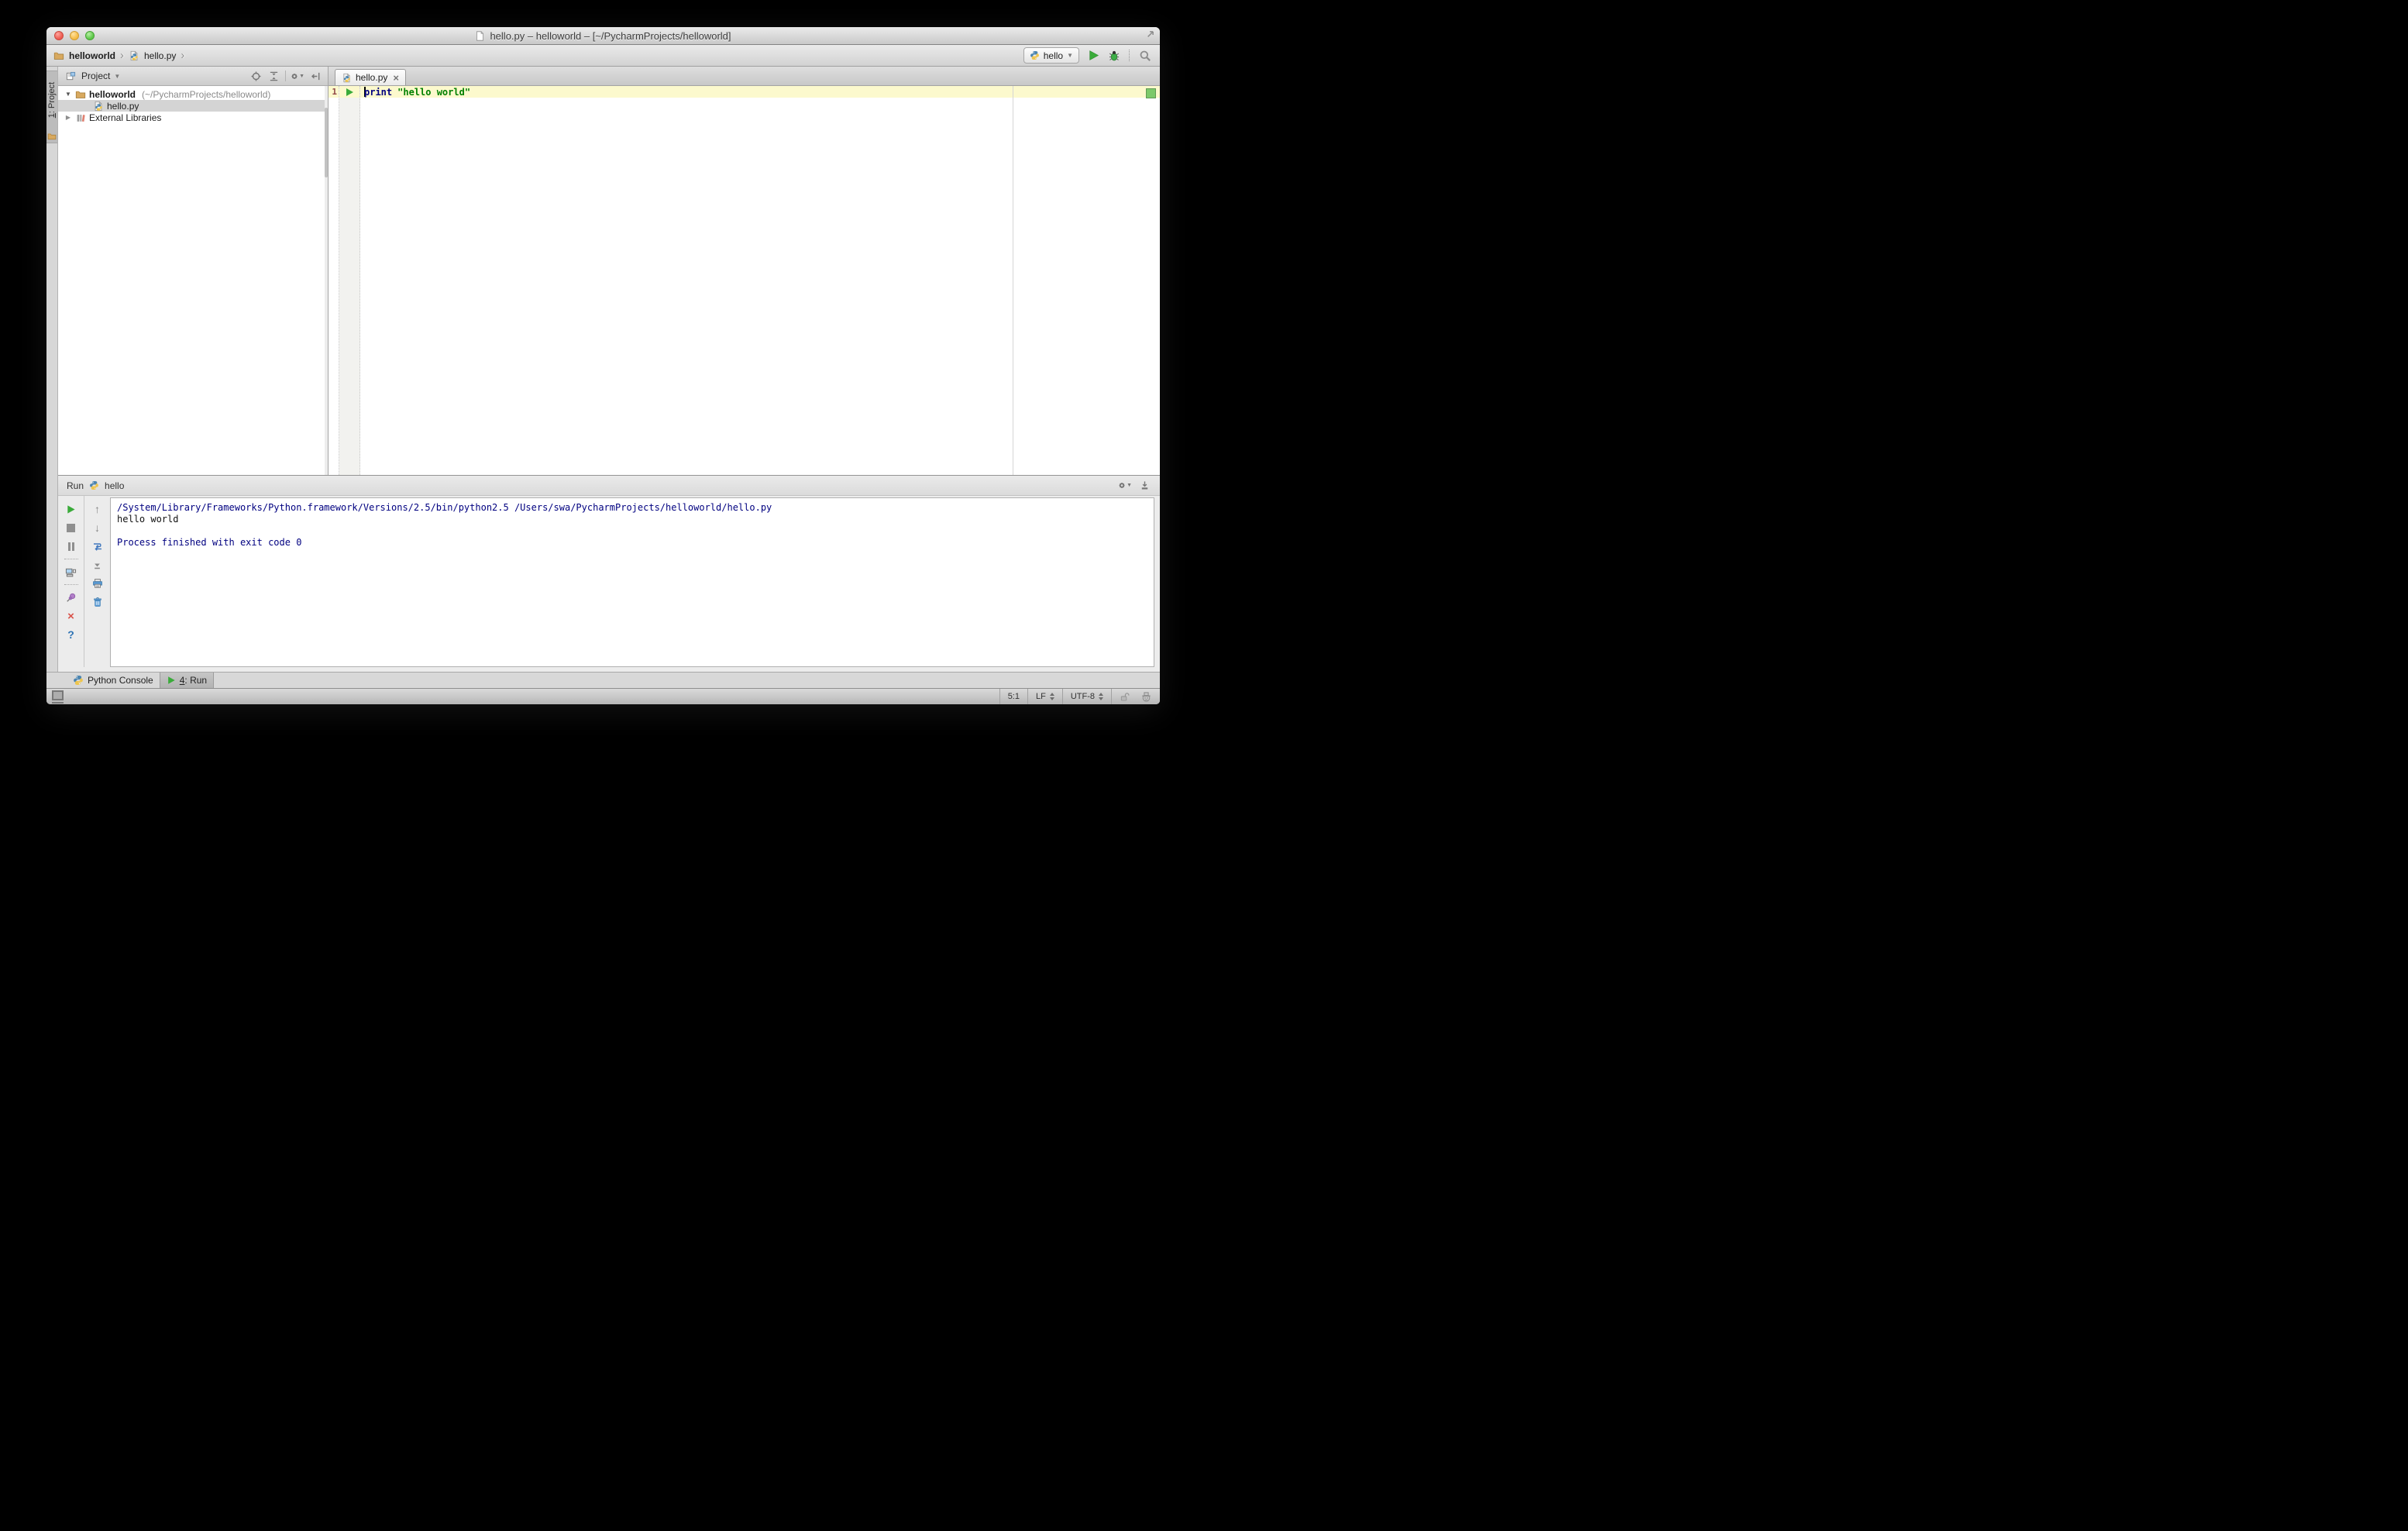 The width and height of the screenshot is (2408, 1531). Describe the element at coordinates (603, 680) in the screenshot. I see `tool-window-bar: Python Console 4: Run` at that location.